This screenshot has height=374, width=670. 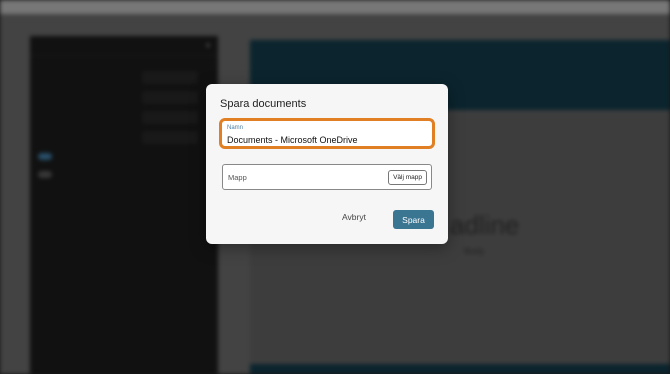 What do you see at coordinates (292, 140) in the screenshot?
I see `name-input: Documents - Microsoft OneDrive` at bounding box center [292, 140].